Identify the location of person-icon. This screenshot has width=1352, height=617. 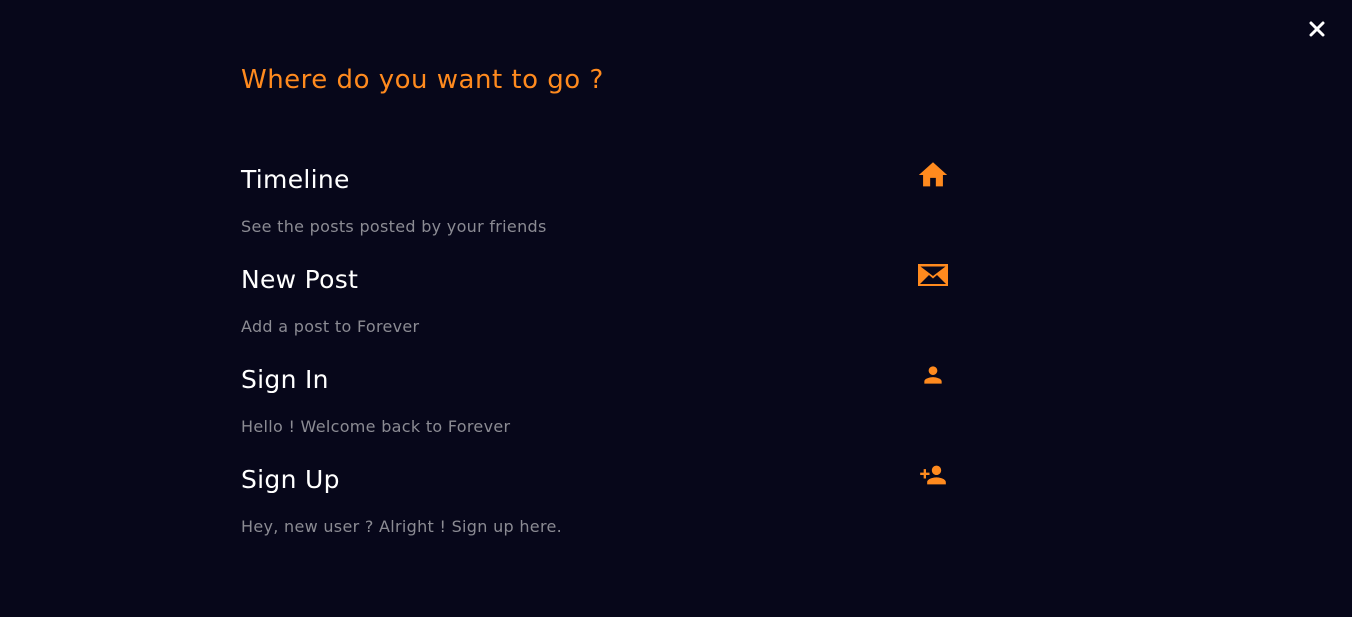
(933, 375).